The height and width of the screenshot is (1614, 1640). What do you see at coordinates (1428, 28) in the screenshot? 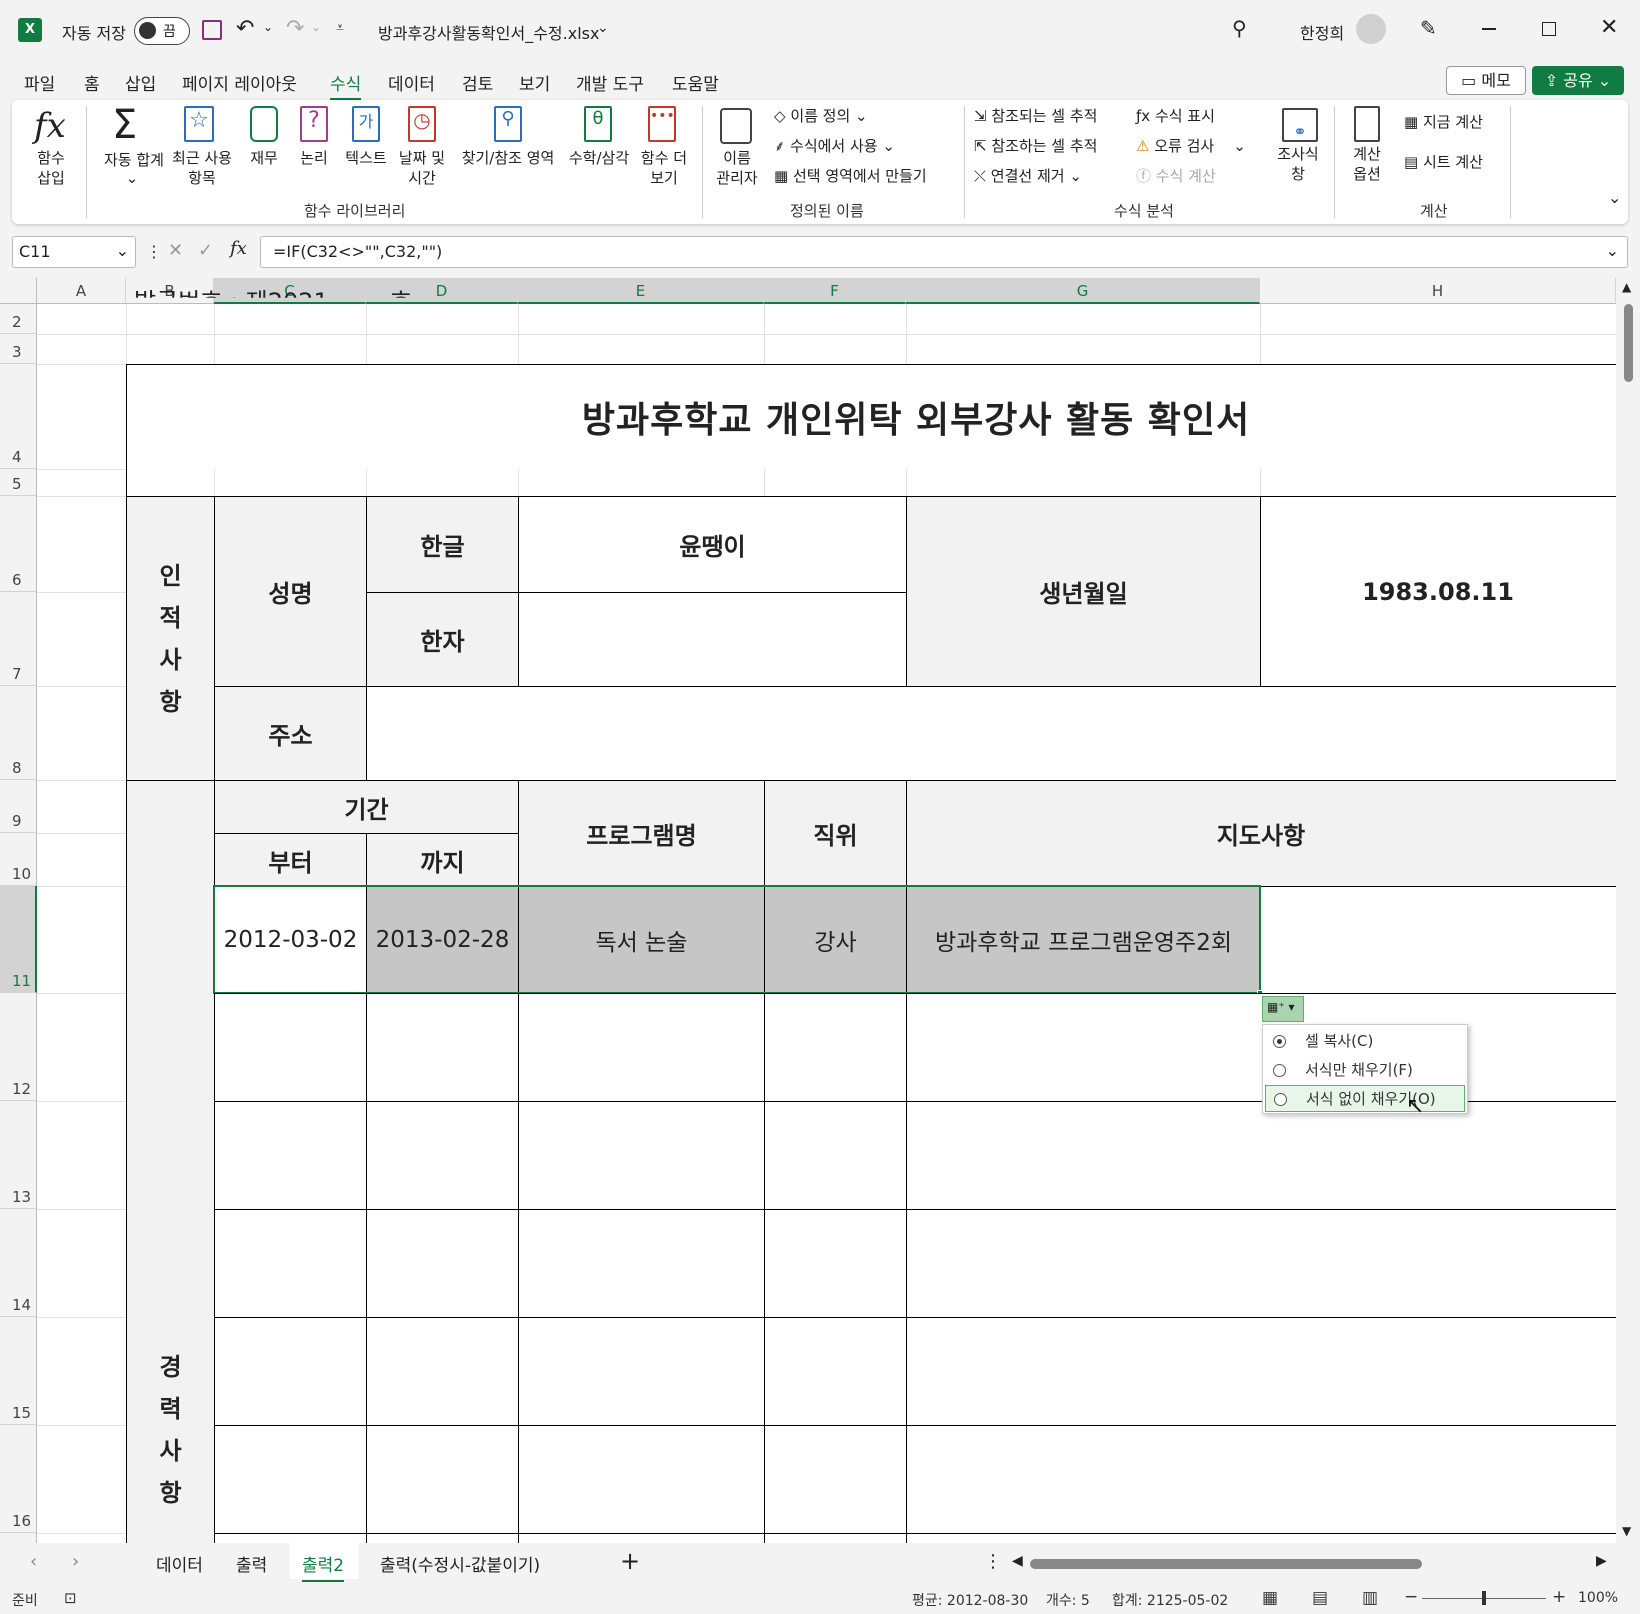
I see `designer-icon: ✎` at bounding box center [1428, 28].